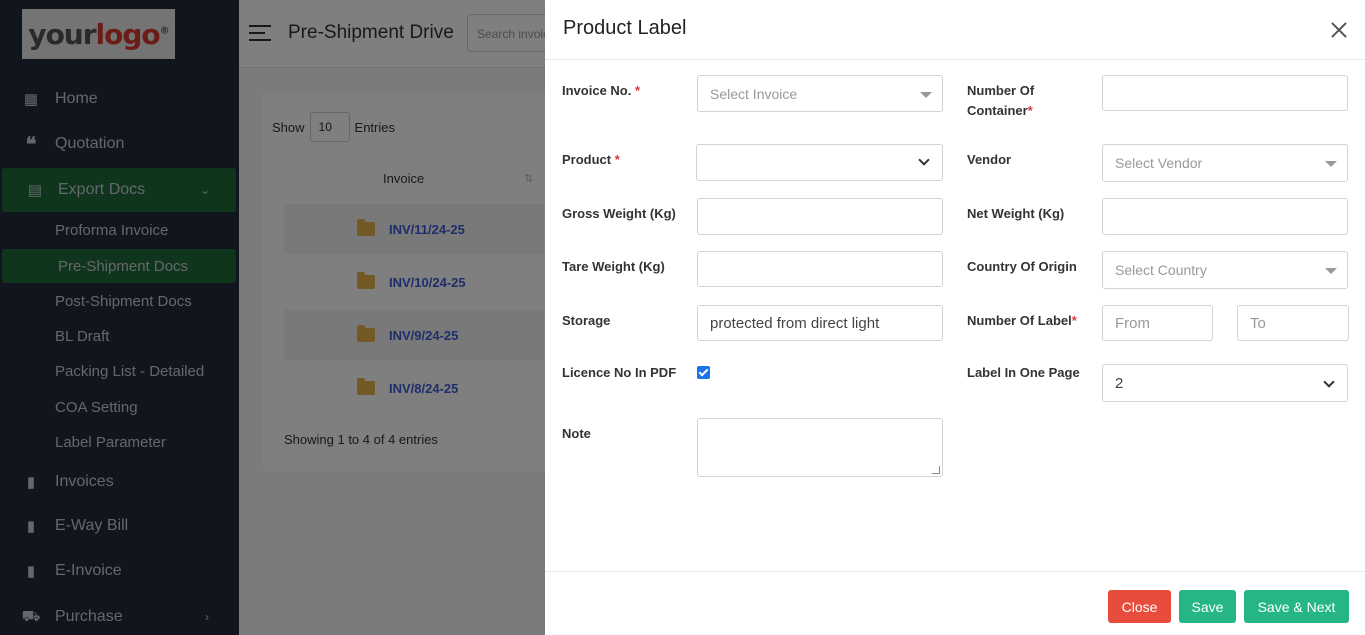 This screenshot has height=635, width=1365. Describe the element at coordinates (625, 28) in the screenshot. I see `modal-title: Product Label` at that location.